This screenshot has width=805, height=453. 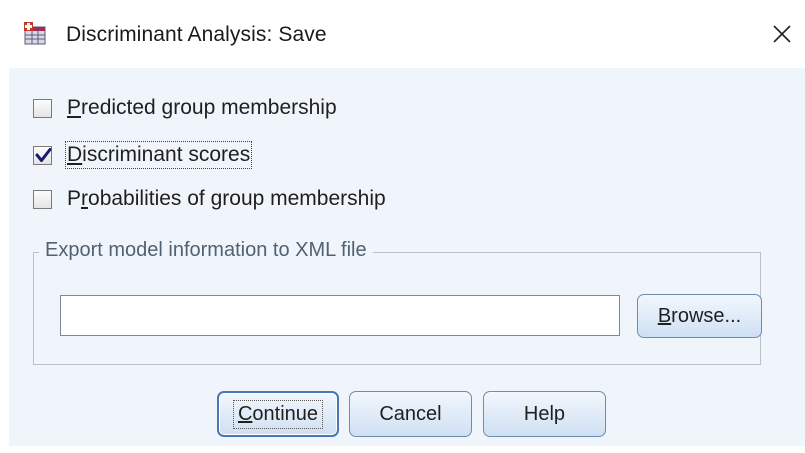 I want to click on export-group-legend: Export model information to XML file, so click(x=206, y=250).